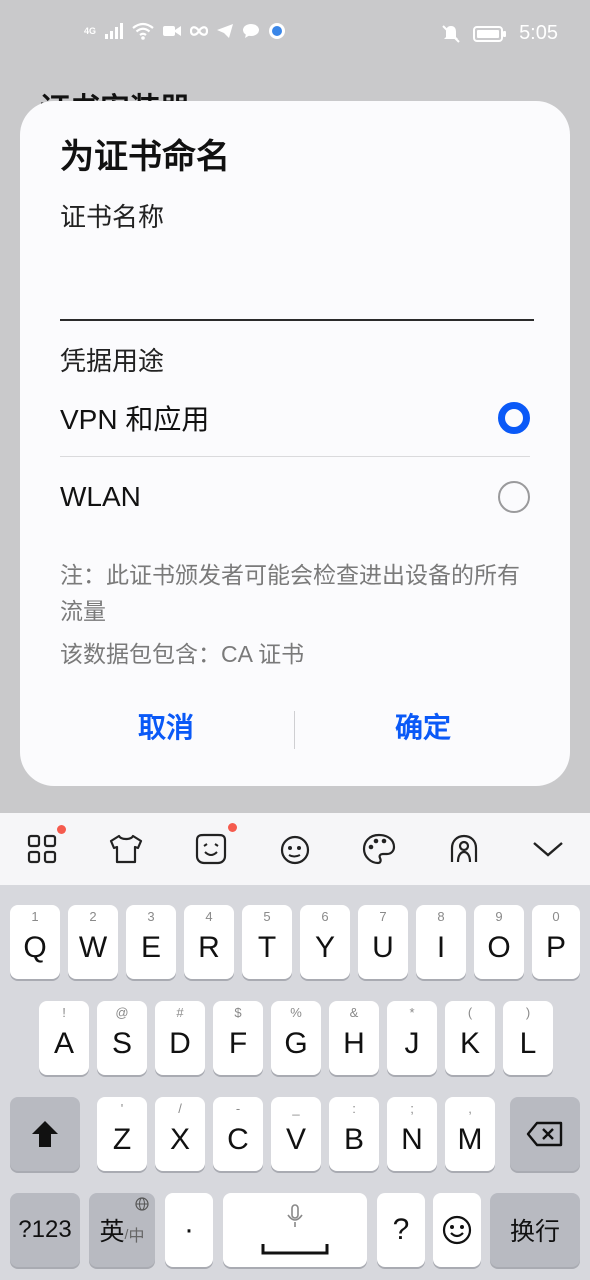  I want to click on key-f: $ F, so click(238, 1038).